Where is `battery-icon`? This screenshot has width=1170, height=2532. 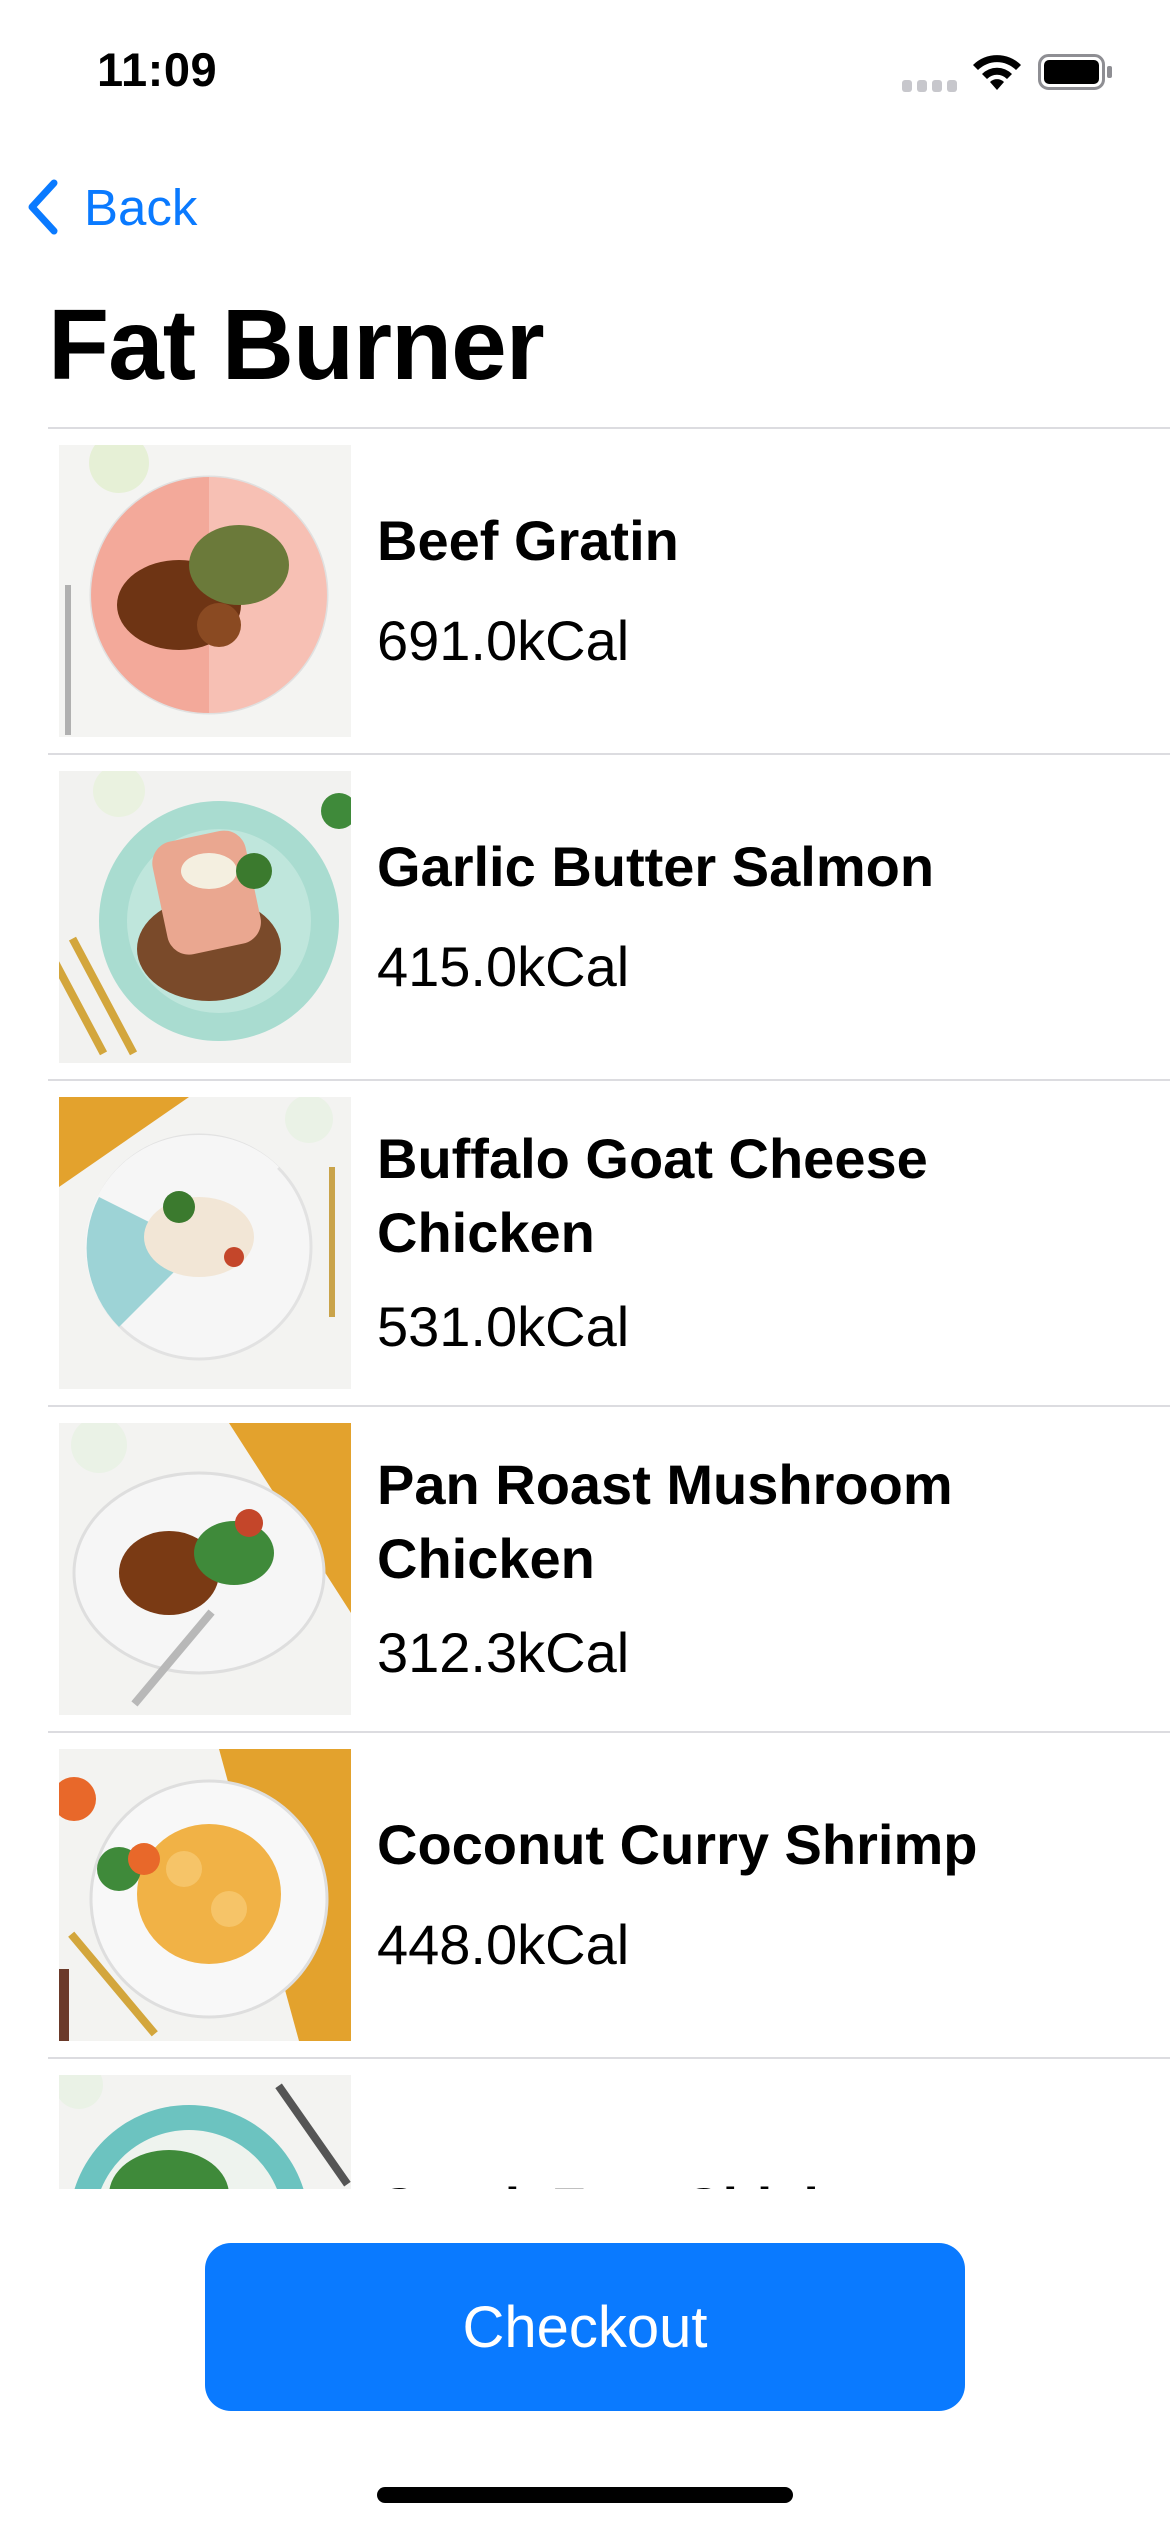
battery-icon is located at coordinates (1075, 72).